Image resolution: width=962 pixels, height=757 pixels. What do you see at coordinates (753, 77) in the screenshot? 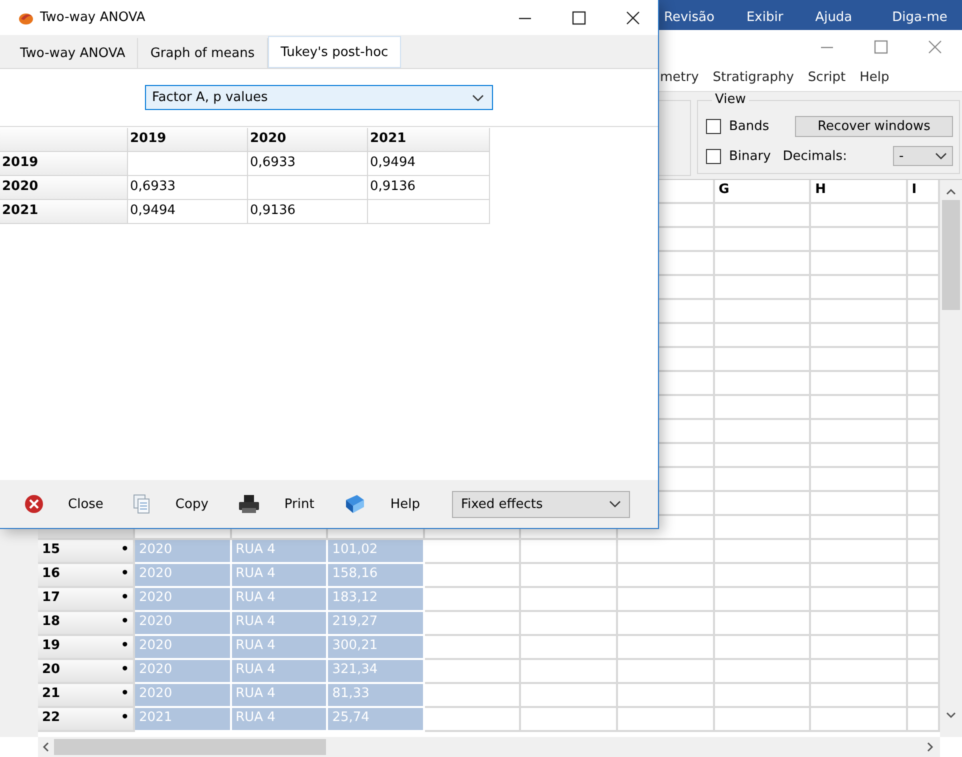
I see `menu-item: Stratigraphy` at bounding box center [753, 77].